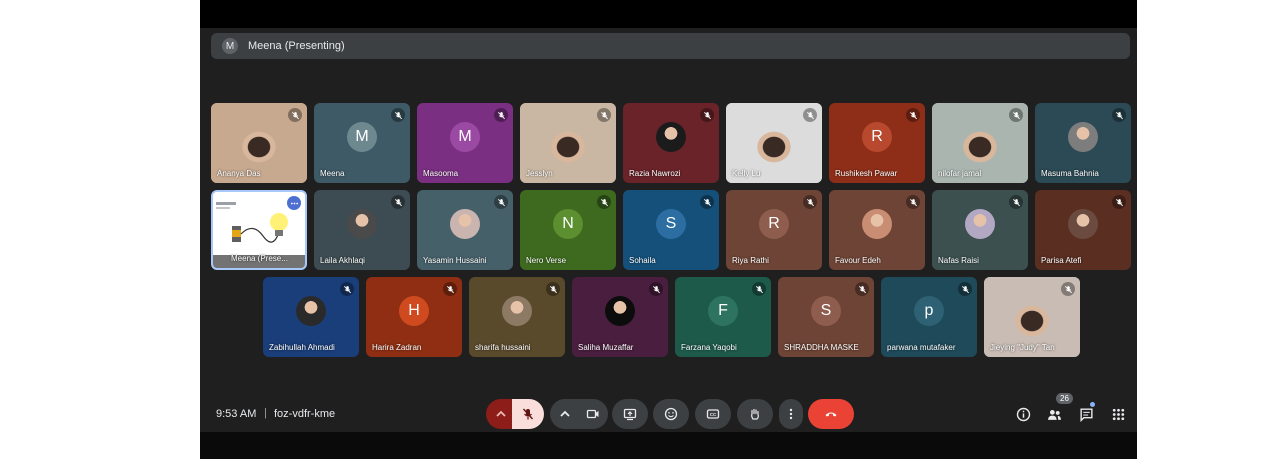 This screenshot has height=459, width=1280. Describe the element at coordinates (668, 445) in the screenshot. I see `bottom-bar` at that location.